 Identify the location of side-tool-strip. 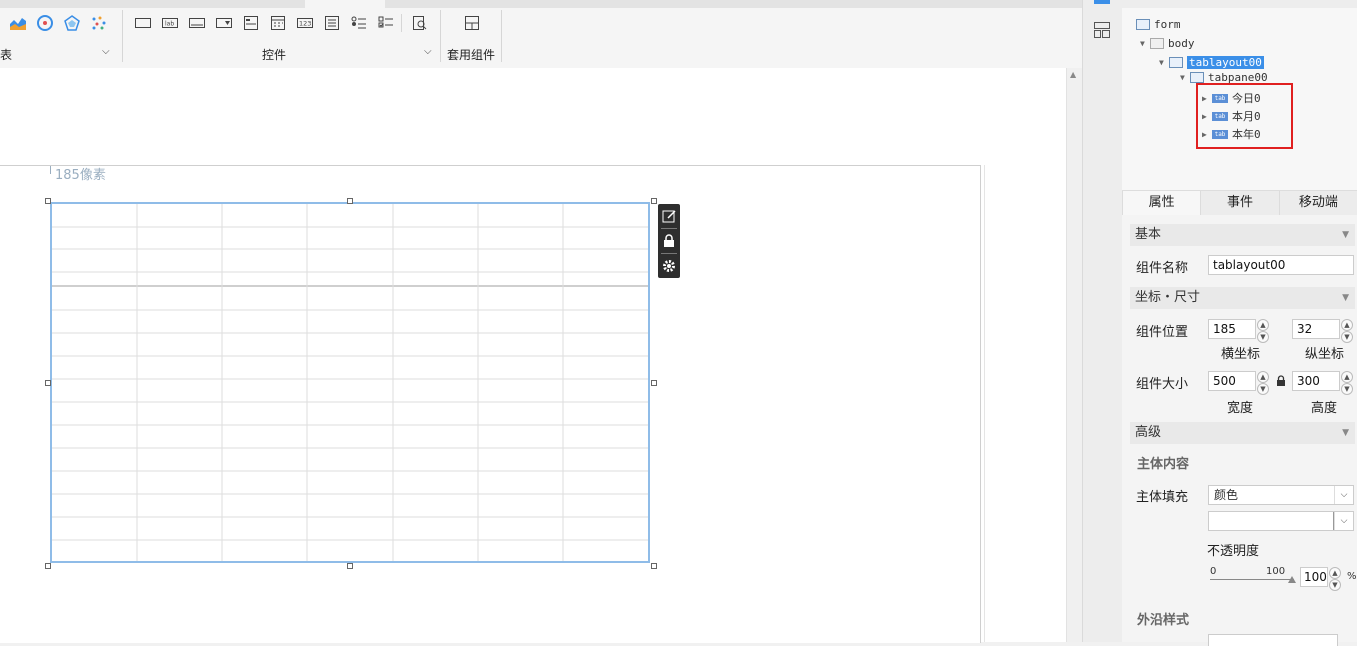
(1102, 321).